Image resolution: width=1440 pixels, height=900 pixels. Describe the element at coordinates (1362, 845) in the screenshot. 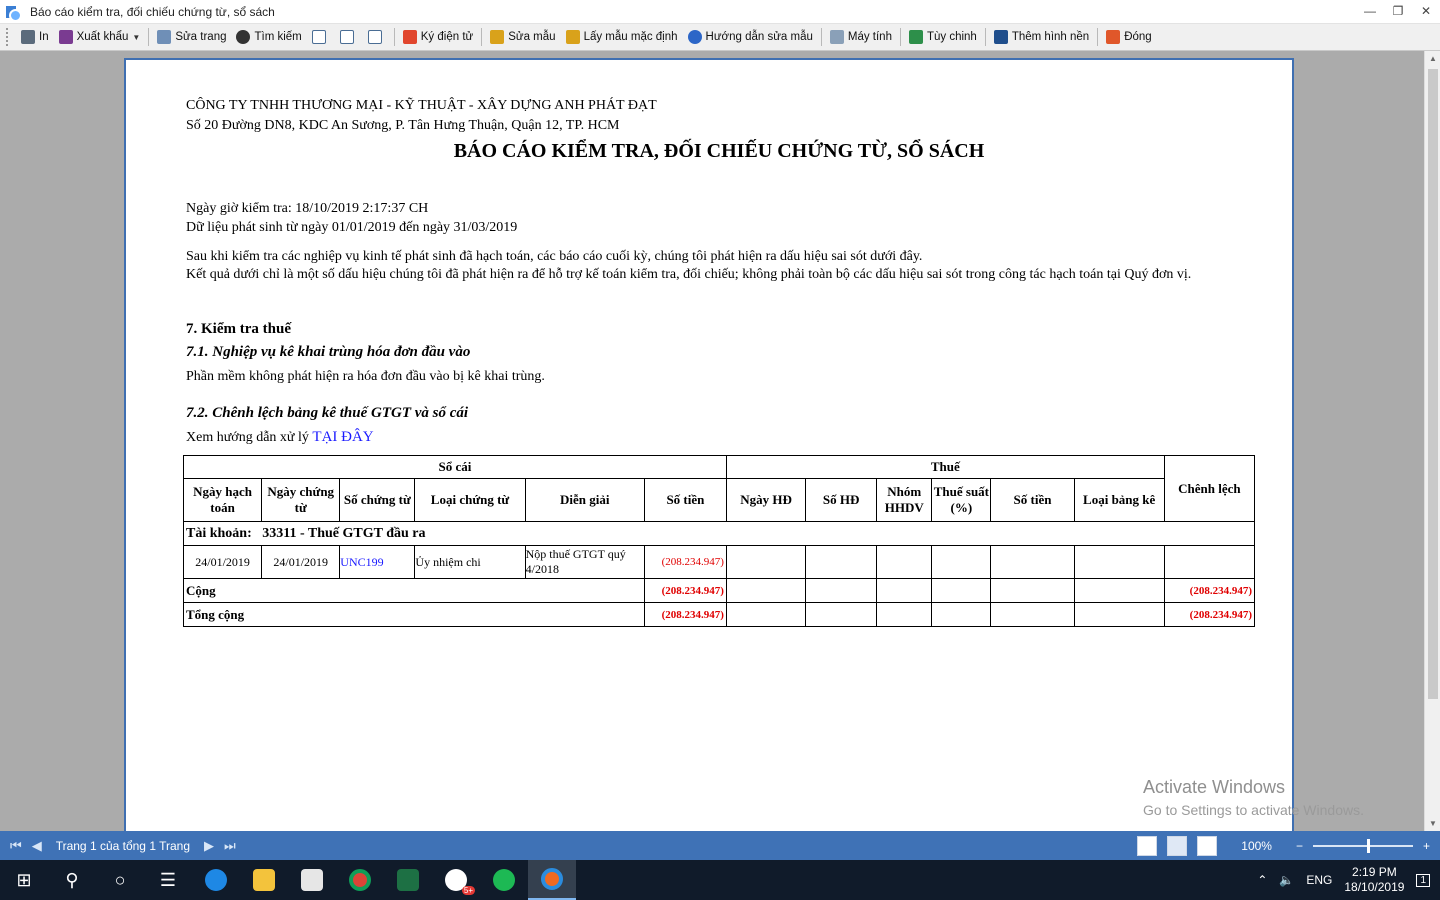

I see `zoom-slider` at that location.